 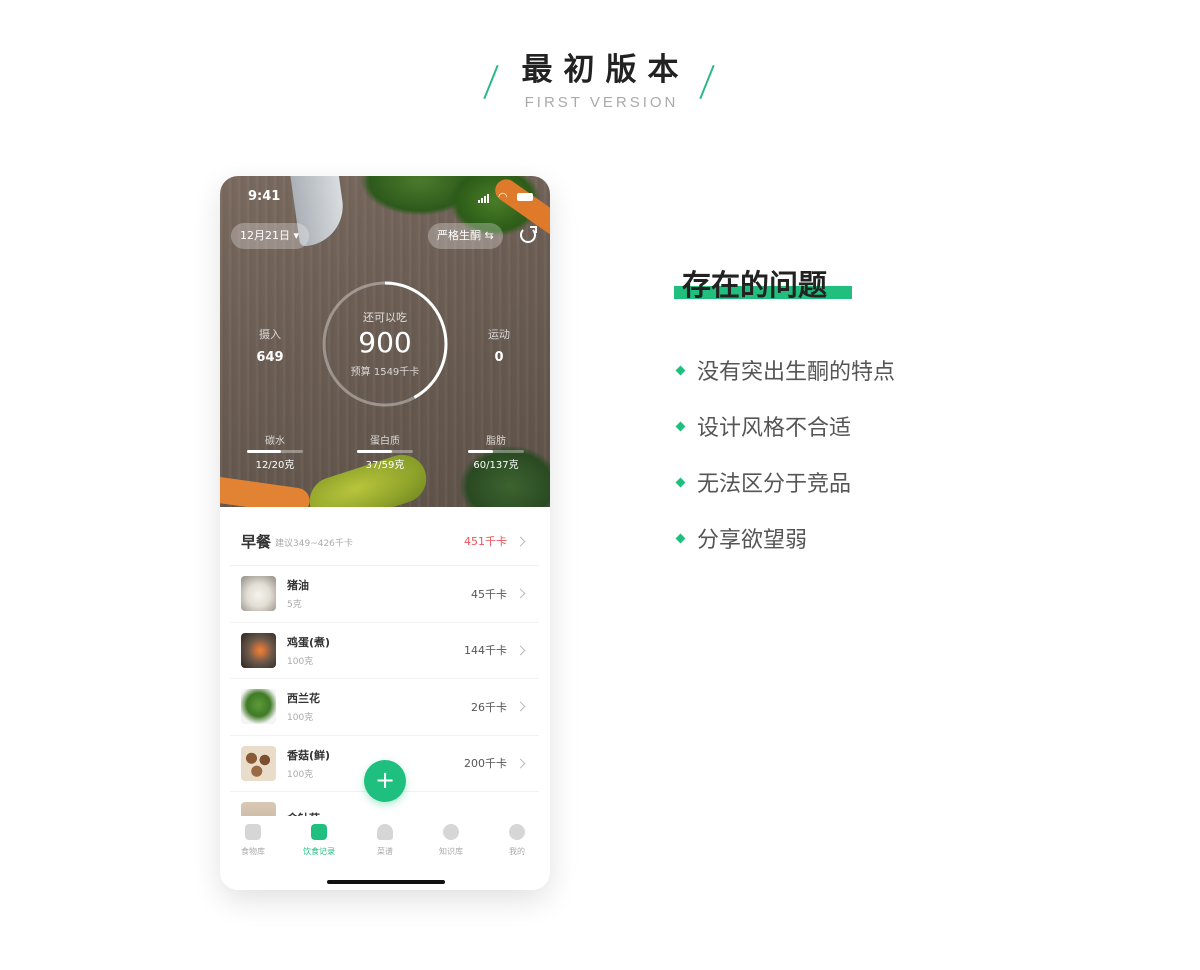 What do you see at coordinates (496, 441) in the screenshot?
I see `fat-label: 脂肪` at bounding box center [496, 441].